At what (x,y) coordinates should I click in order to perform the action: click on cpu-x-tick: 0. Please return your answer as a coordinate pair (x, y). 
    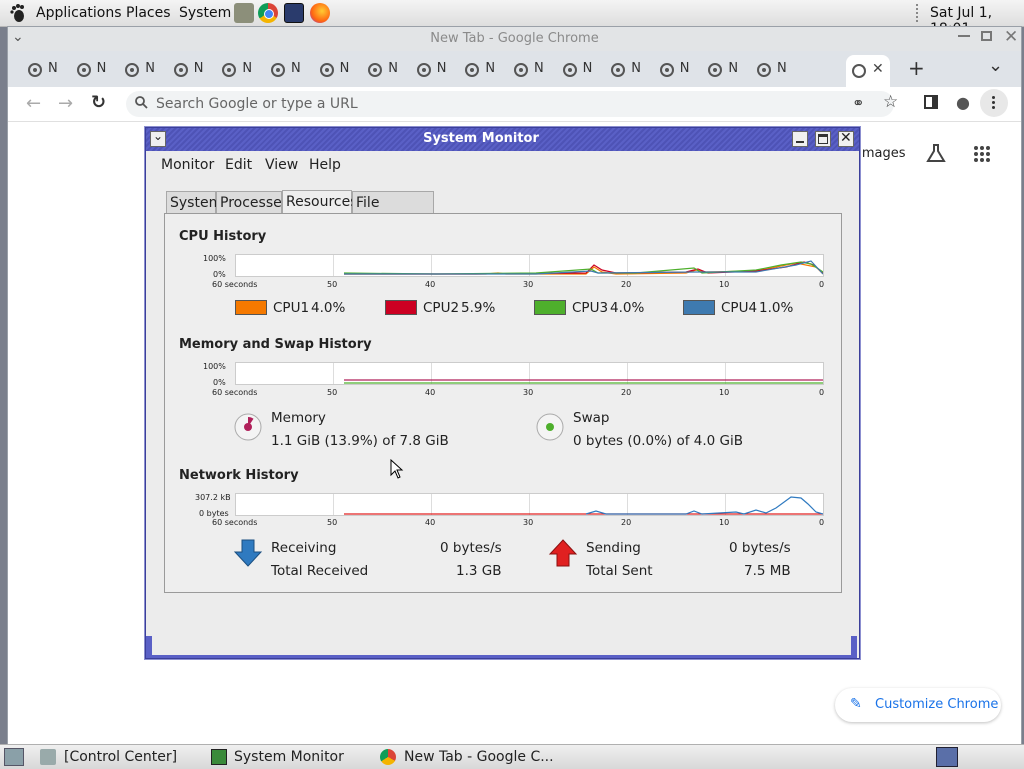
    Looking at the image, I should click on (822, 284).